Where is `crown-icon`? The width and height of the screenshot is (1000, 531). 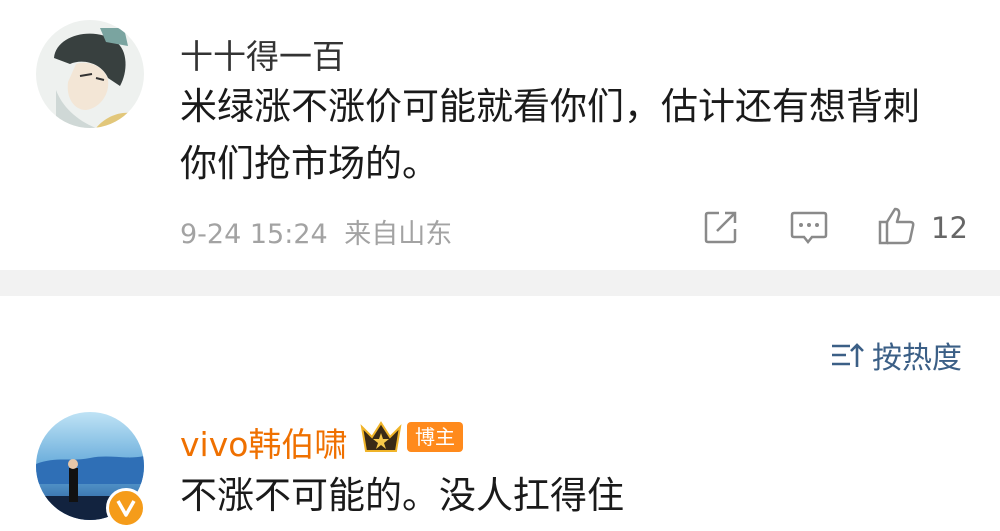
crown-icon is located at coordinates (381, 436).